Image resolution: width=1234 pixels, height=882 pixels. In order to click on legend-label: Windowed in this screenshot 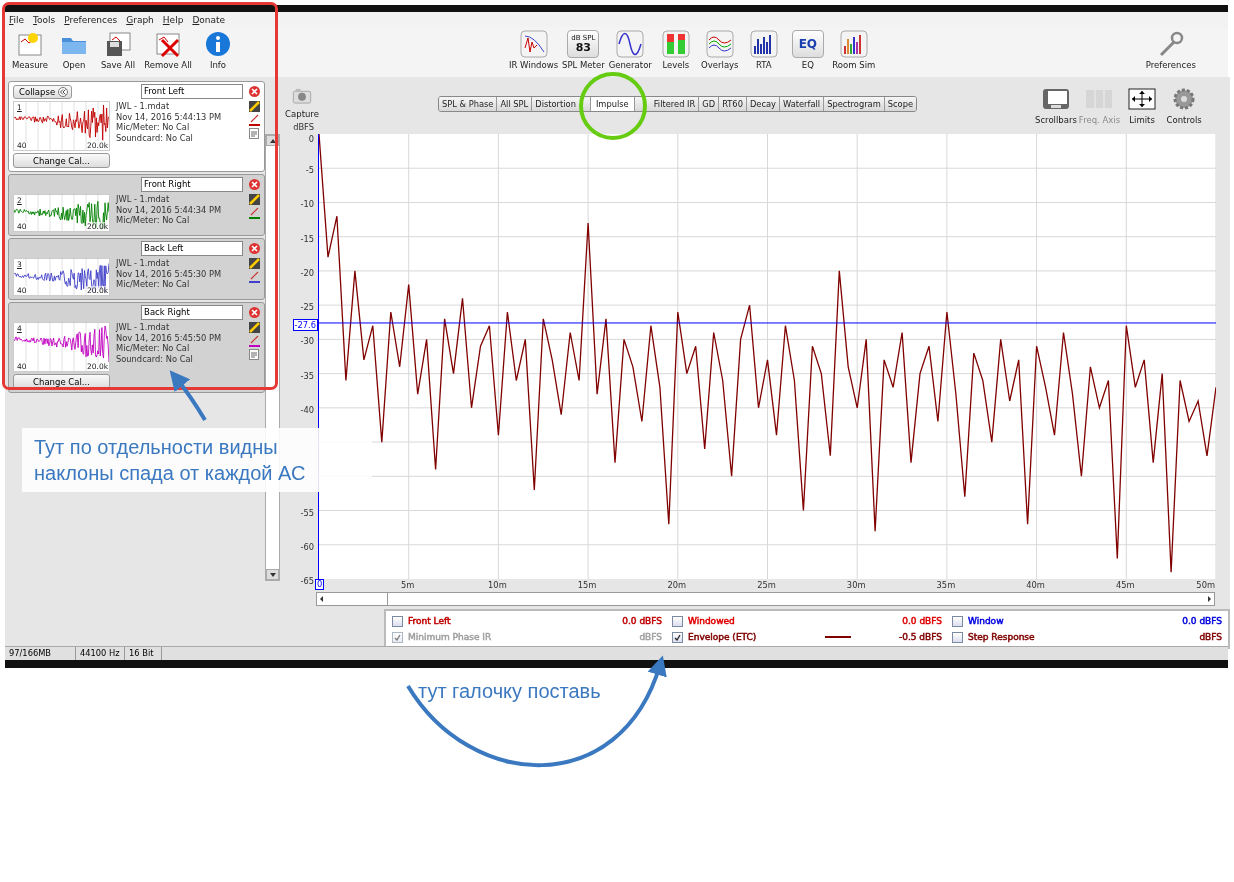, I will do `click(711, 621)`.